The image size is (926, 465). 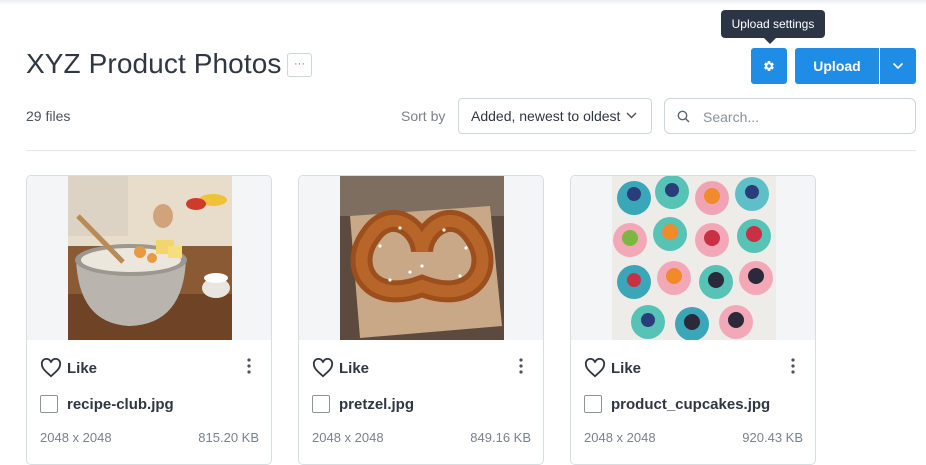 I want to click on search-icon, so click(x=683, y=116).